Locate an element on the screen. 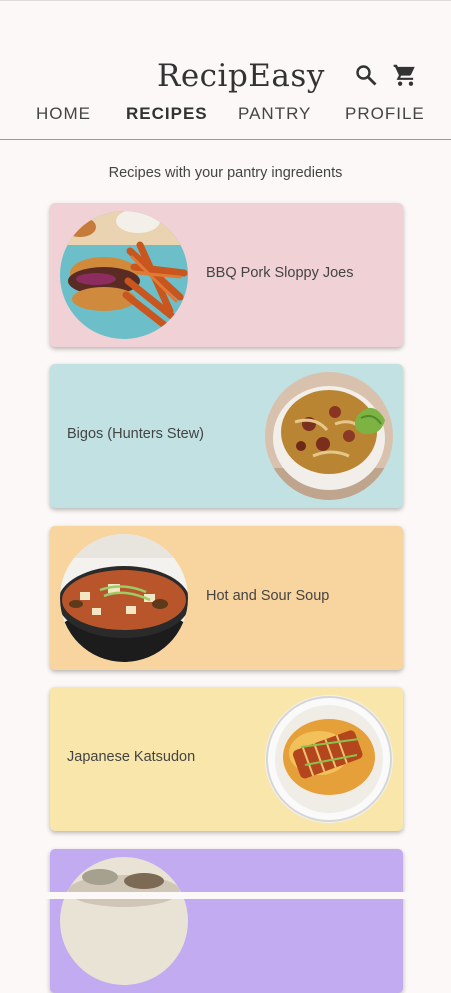 The height and width of the screenshot is (993, 451). nav-divider is located at coordinates (225, 139).